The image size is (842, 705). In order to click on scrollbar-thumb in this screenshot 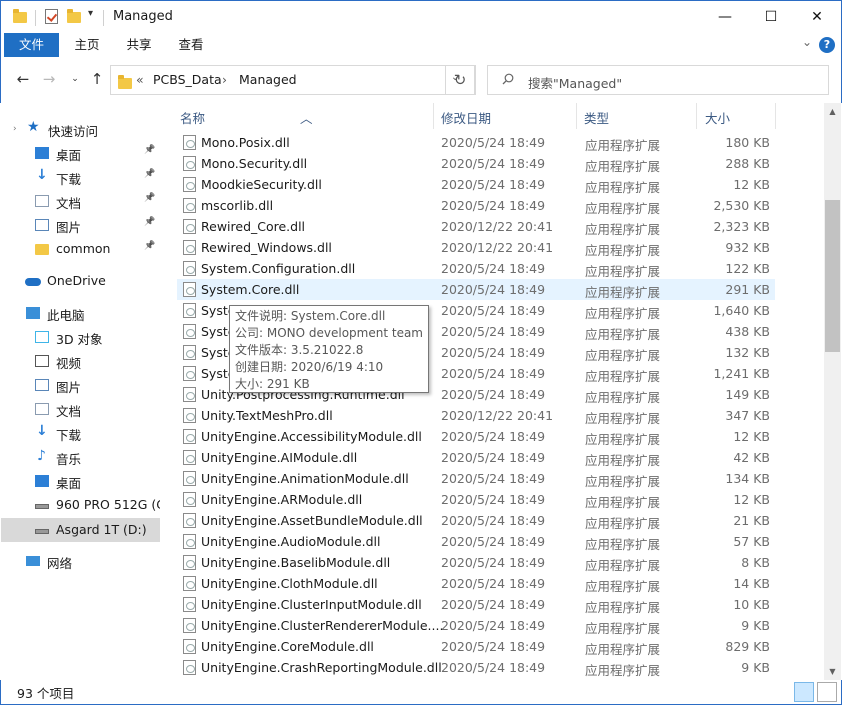, I will do `click(832, 276)`.